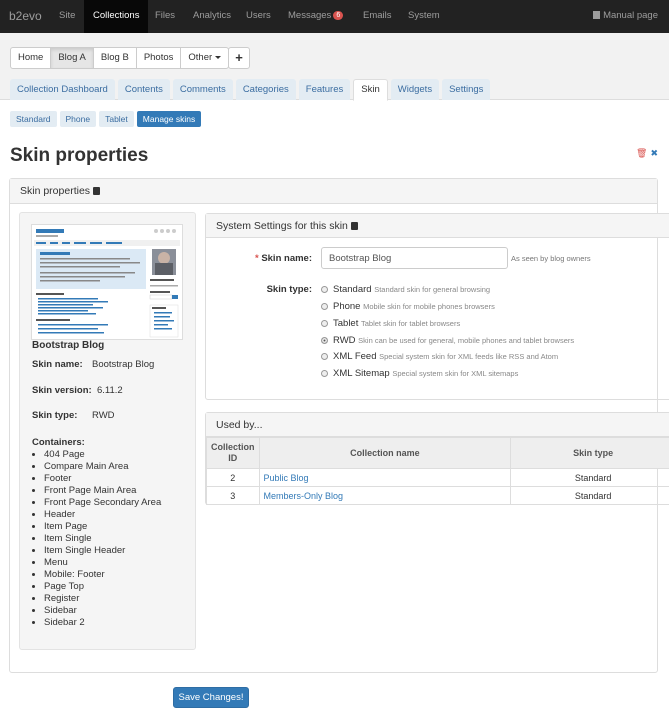  Describe the element at coordinates (102, 611) in the screenshot. I see `list-item: Sidebar` at that location.